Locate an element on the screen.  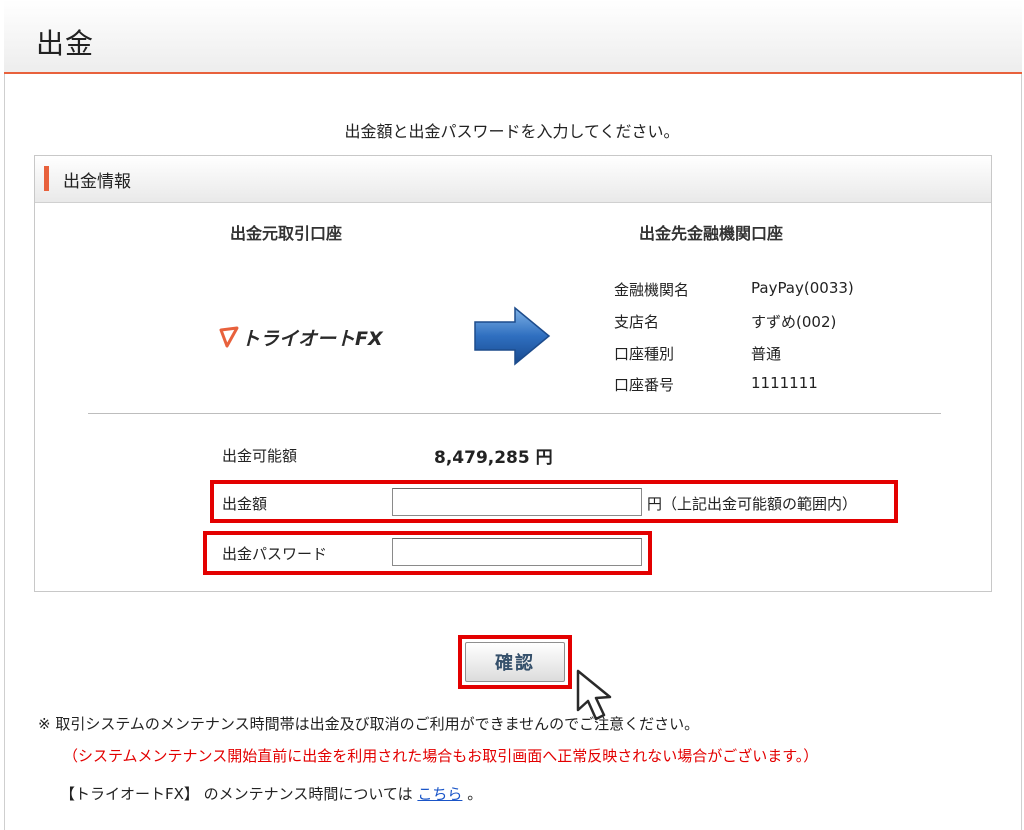
logo-text: トライオートFX is located at coordinates (312, 338).